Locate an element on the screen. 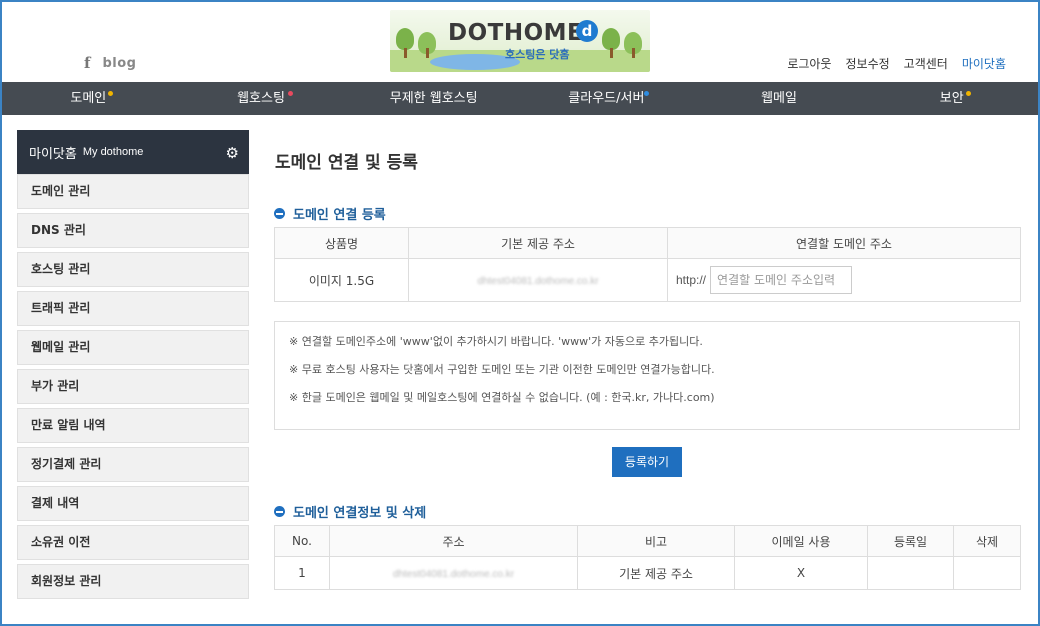  sidebar-item-traffic: 트래픽 관리 is located at coordinates (133, 308).